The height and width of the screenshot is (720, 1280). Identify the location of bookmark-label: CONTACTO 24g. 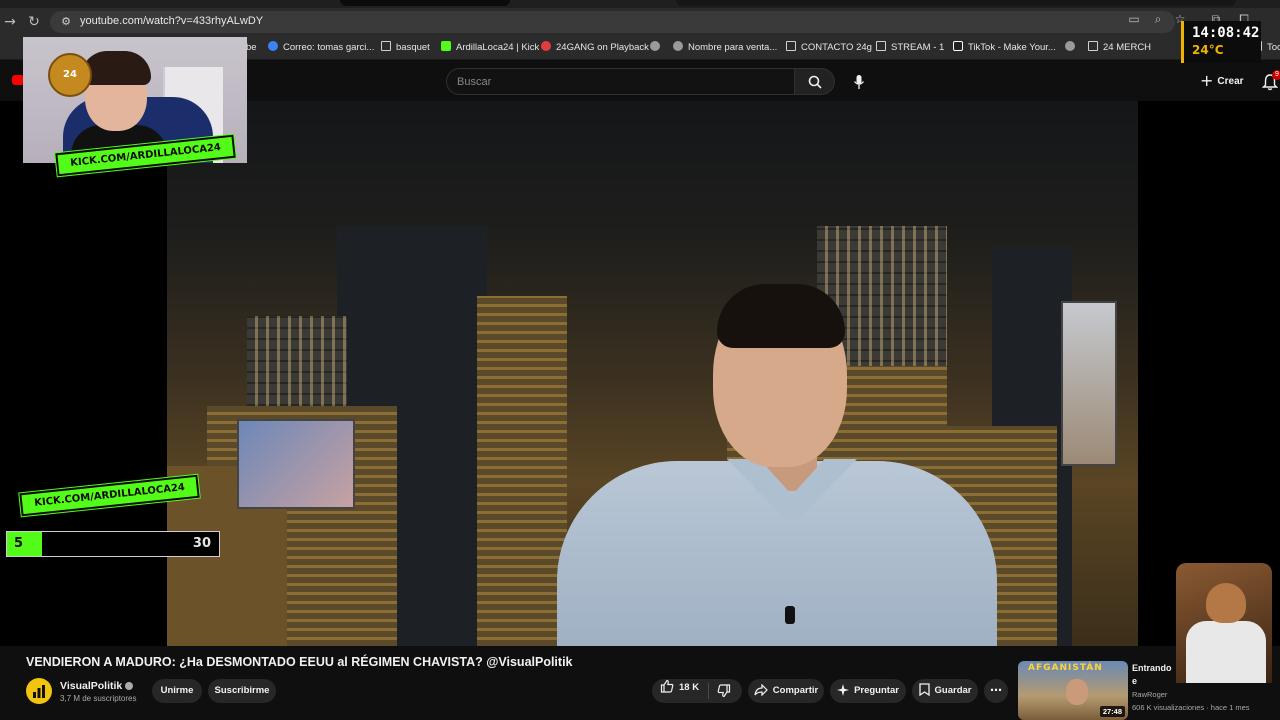
(836, 47).